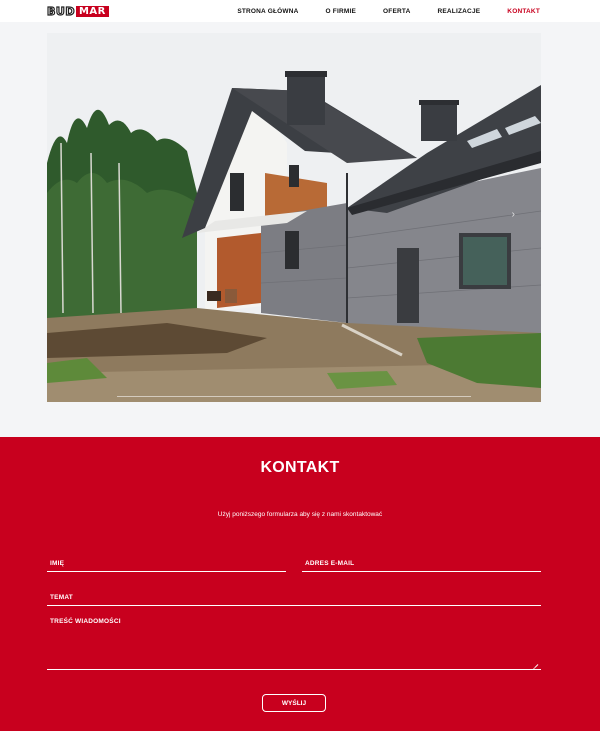  I want to click on nav-item-about: O FIRMIE, so click(341, 11).